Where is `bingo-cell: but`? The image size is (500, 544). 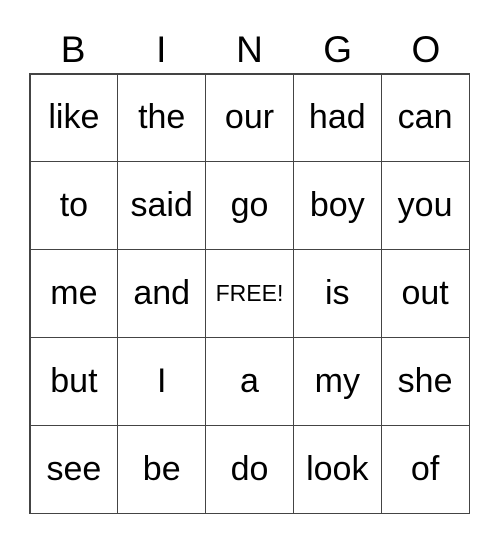
bingo-cell: but is located at coordinates (74, 381).